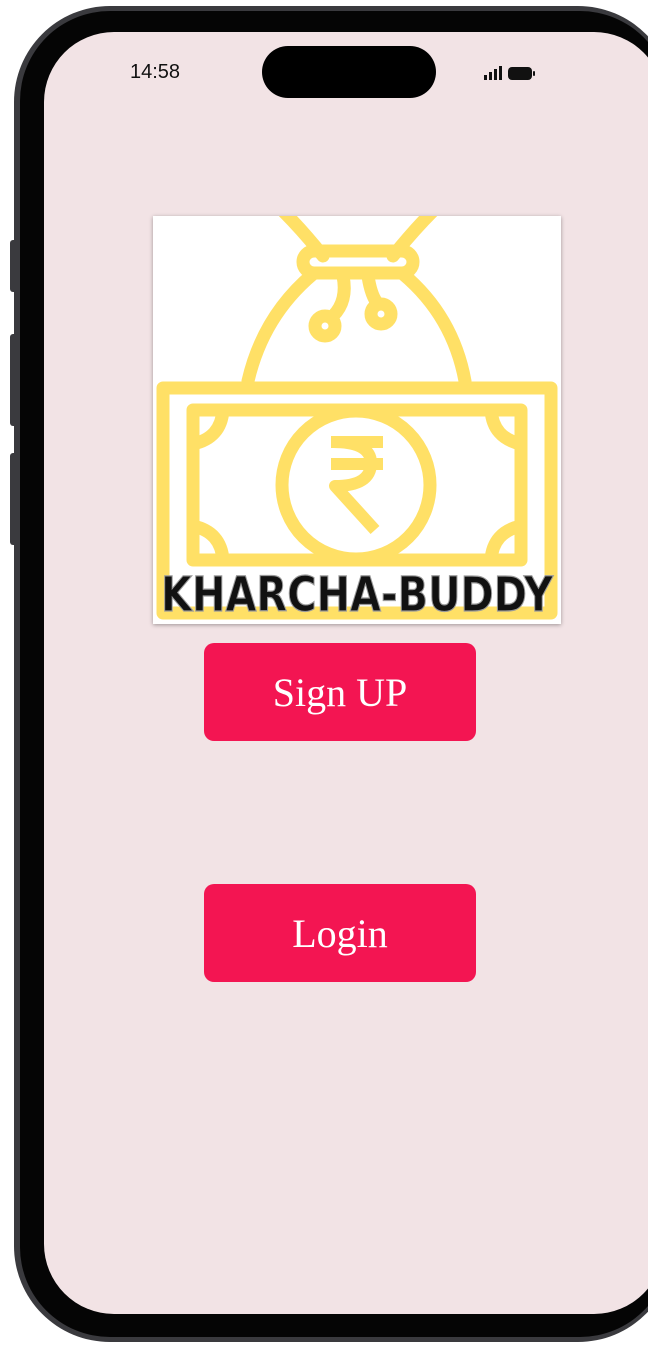 This screenshot has width=648, height=1346. I want to click on sign-up-button: Sign UP, so click(340, 692).